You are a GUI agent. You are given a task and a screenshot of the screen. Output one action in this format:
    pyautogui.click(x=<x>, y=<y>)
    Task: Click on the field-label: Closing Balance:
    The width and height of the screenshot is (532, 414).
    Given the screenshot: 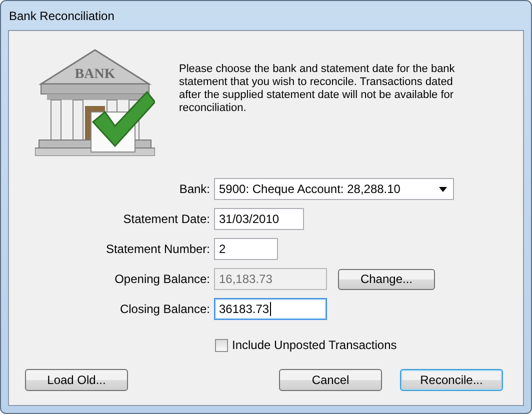 What is the action you would take?
    pyautogui.click(x=164, y=309)
    